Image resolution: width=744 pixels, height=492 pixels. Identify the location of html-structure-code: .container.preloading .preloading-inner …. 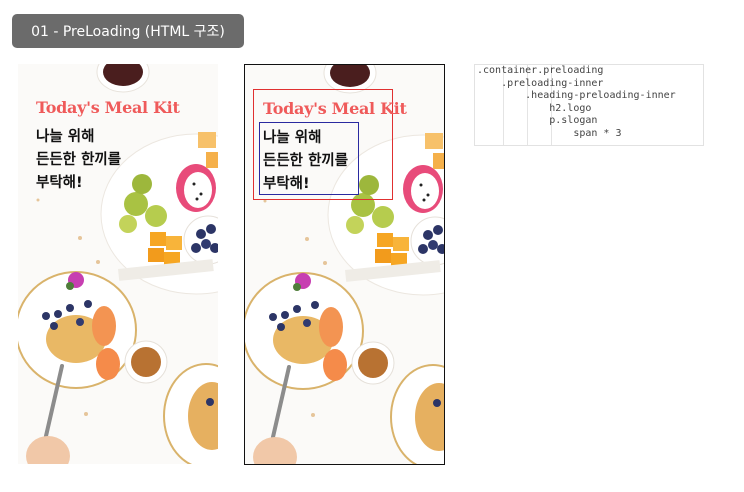
(589, 105).